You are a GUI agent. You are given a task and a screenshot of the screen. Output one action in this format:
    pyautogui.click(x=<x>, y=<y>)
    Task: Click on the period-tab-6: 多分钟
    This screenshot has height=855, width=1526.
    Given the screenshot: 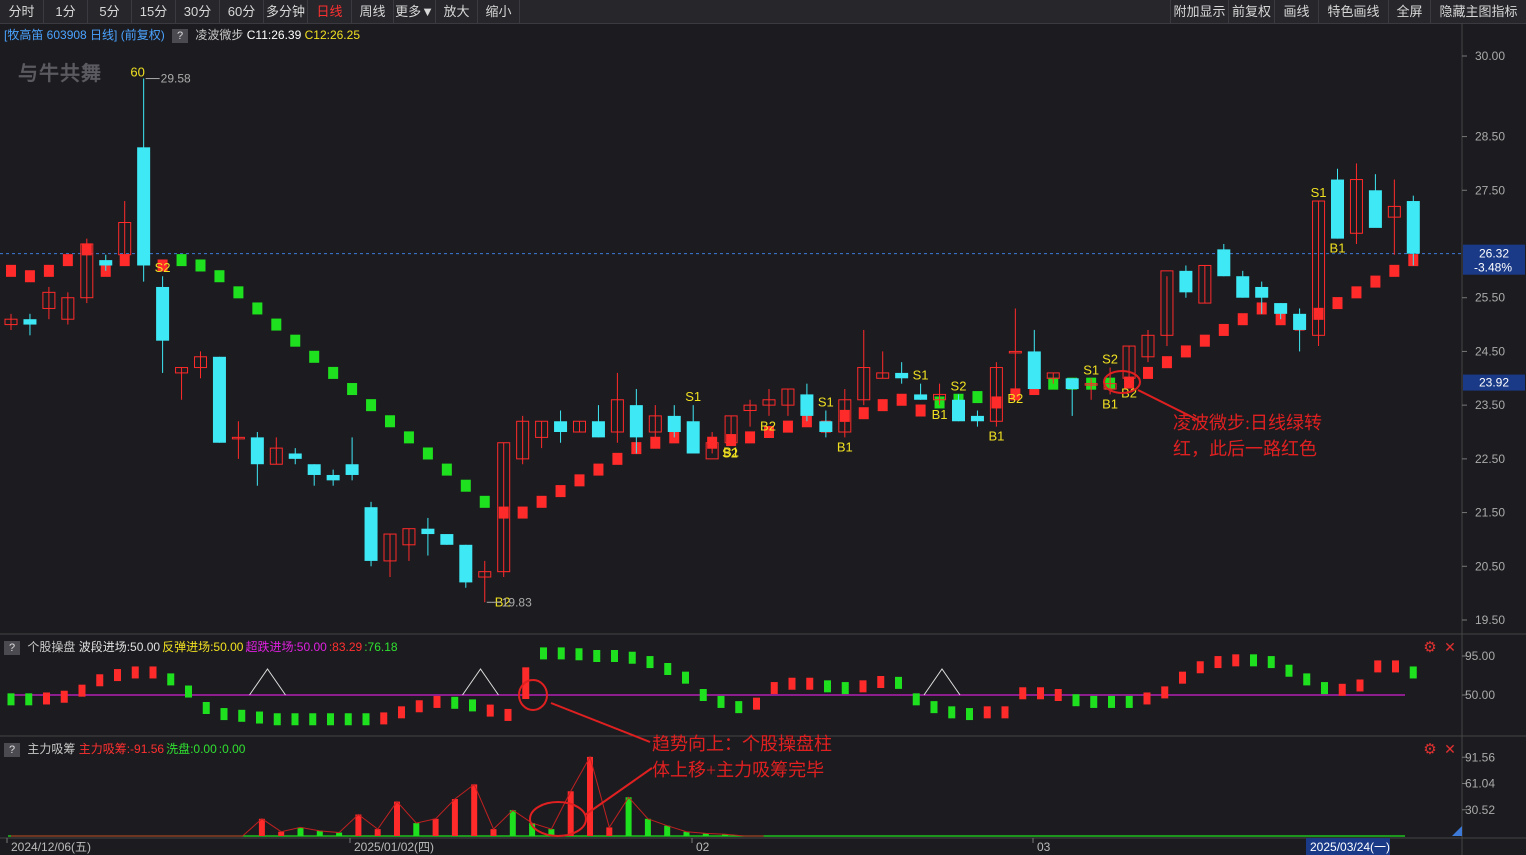 What is the action you would take?
    pyautogui.click(x=286, y=11)
    